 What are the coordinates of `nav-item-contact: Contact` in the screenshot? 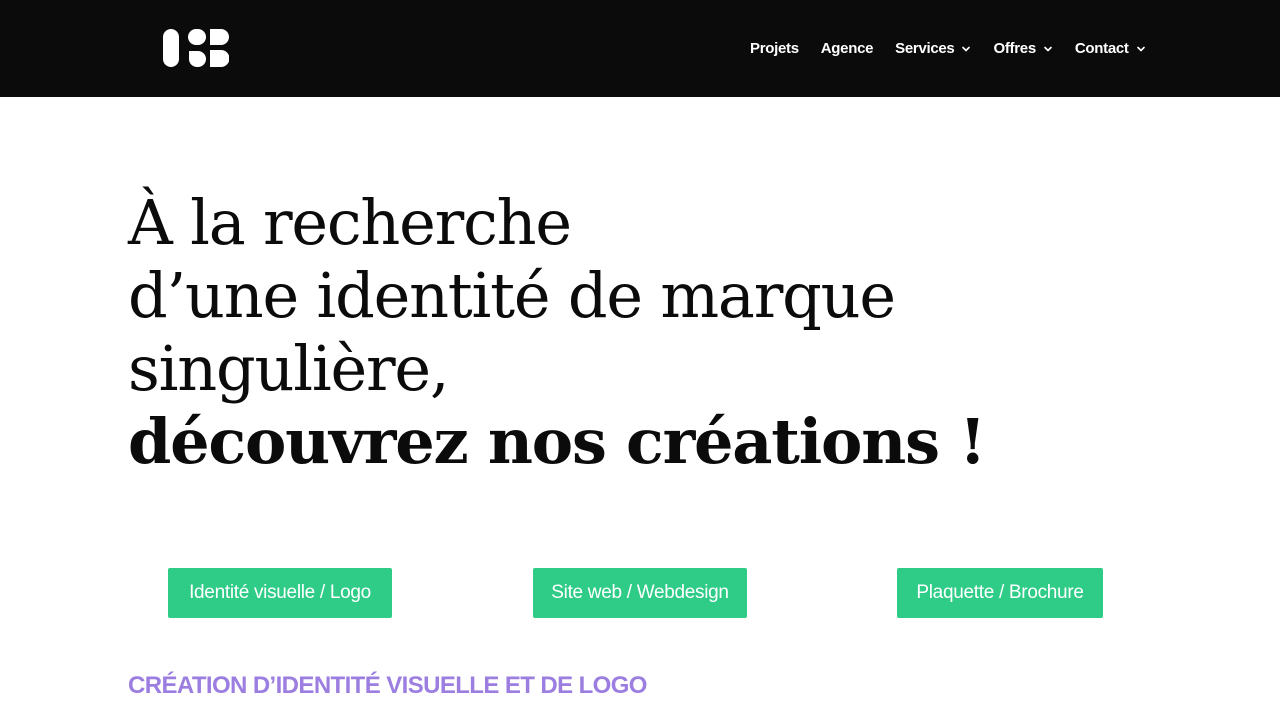 It's located at (1110, 48).